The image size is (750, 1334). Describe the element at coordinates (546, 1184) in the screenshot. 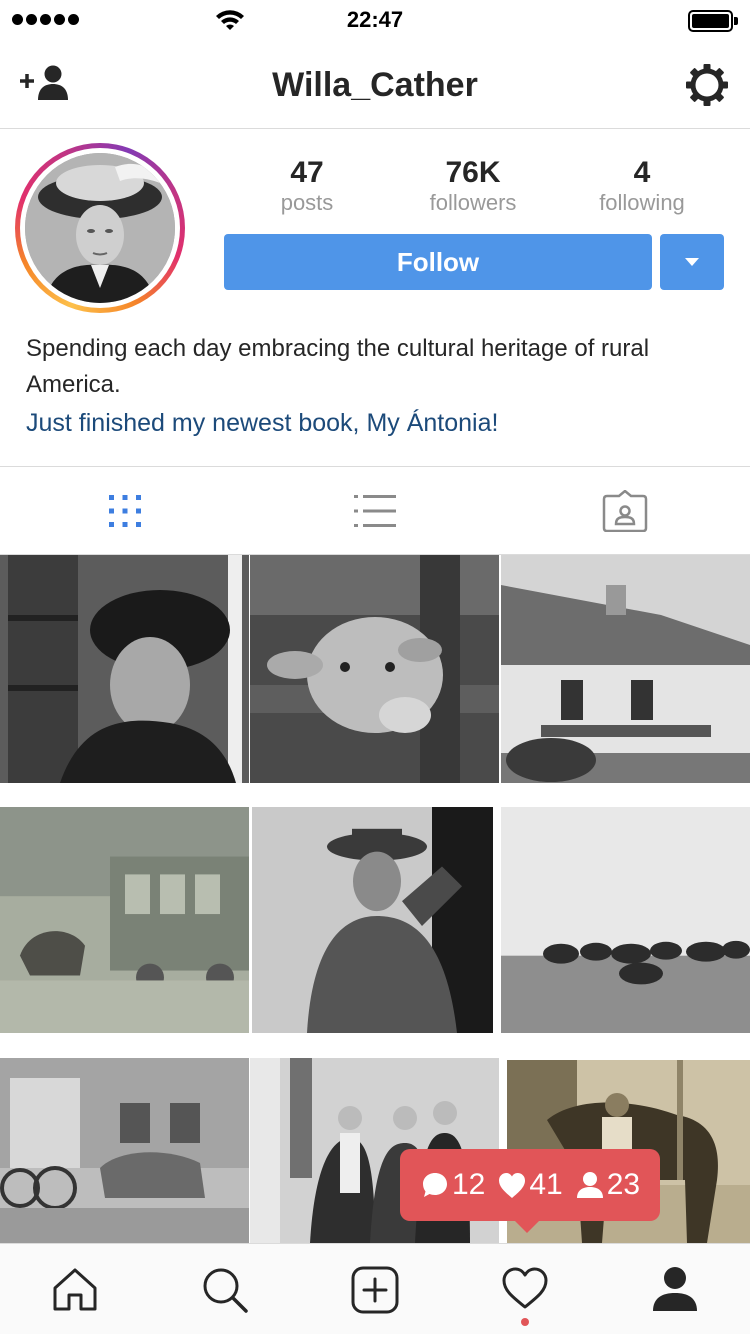

I see `like-count: 41` at that location.